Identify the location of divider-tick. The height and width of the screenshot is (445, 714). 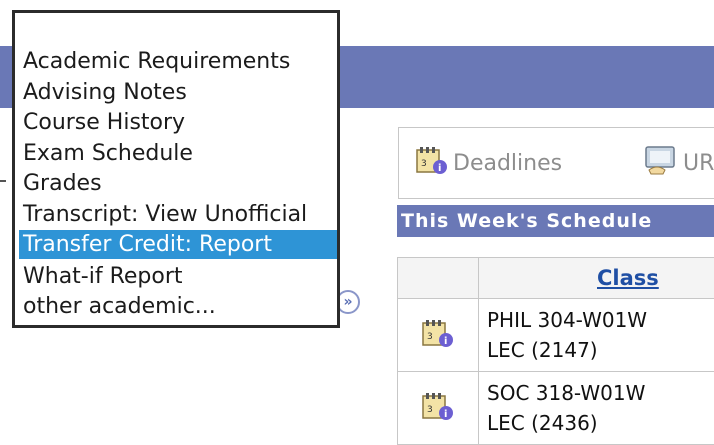
(3, 181).